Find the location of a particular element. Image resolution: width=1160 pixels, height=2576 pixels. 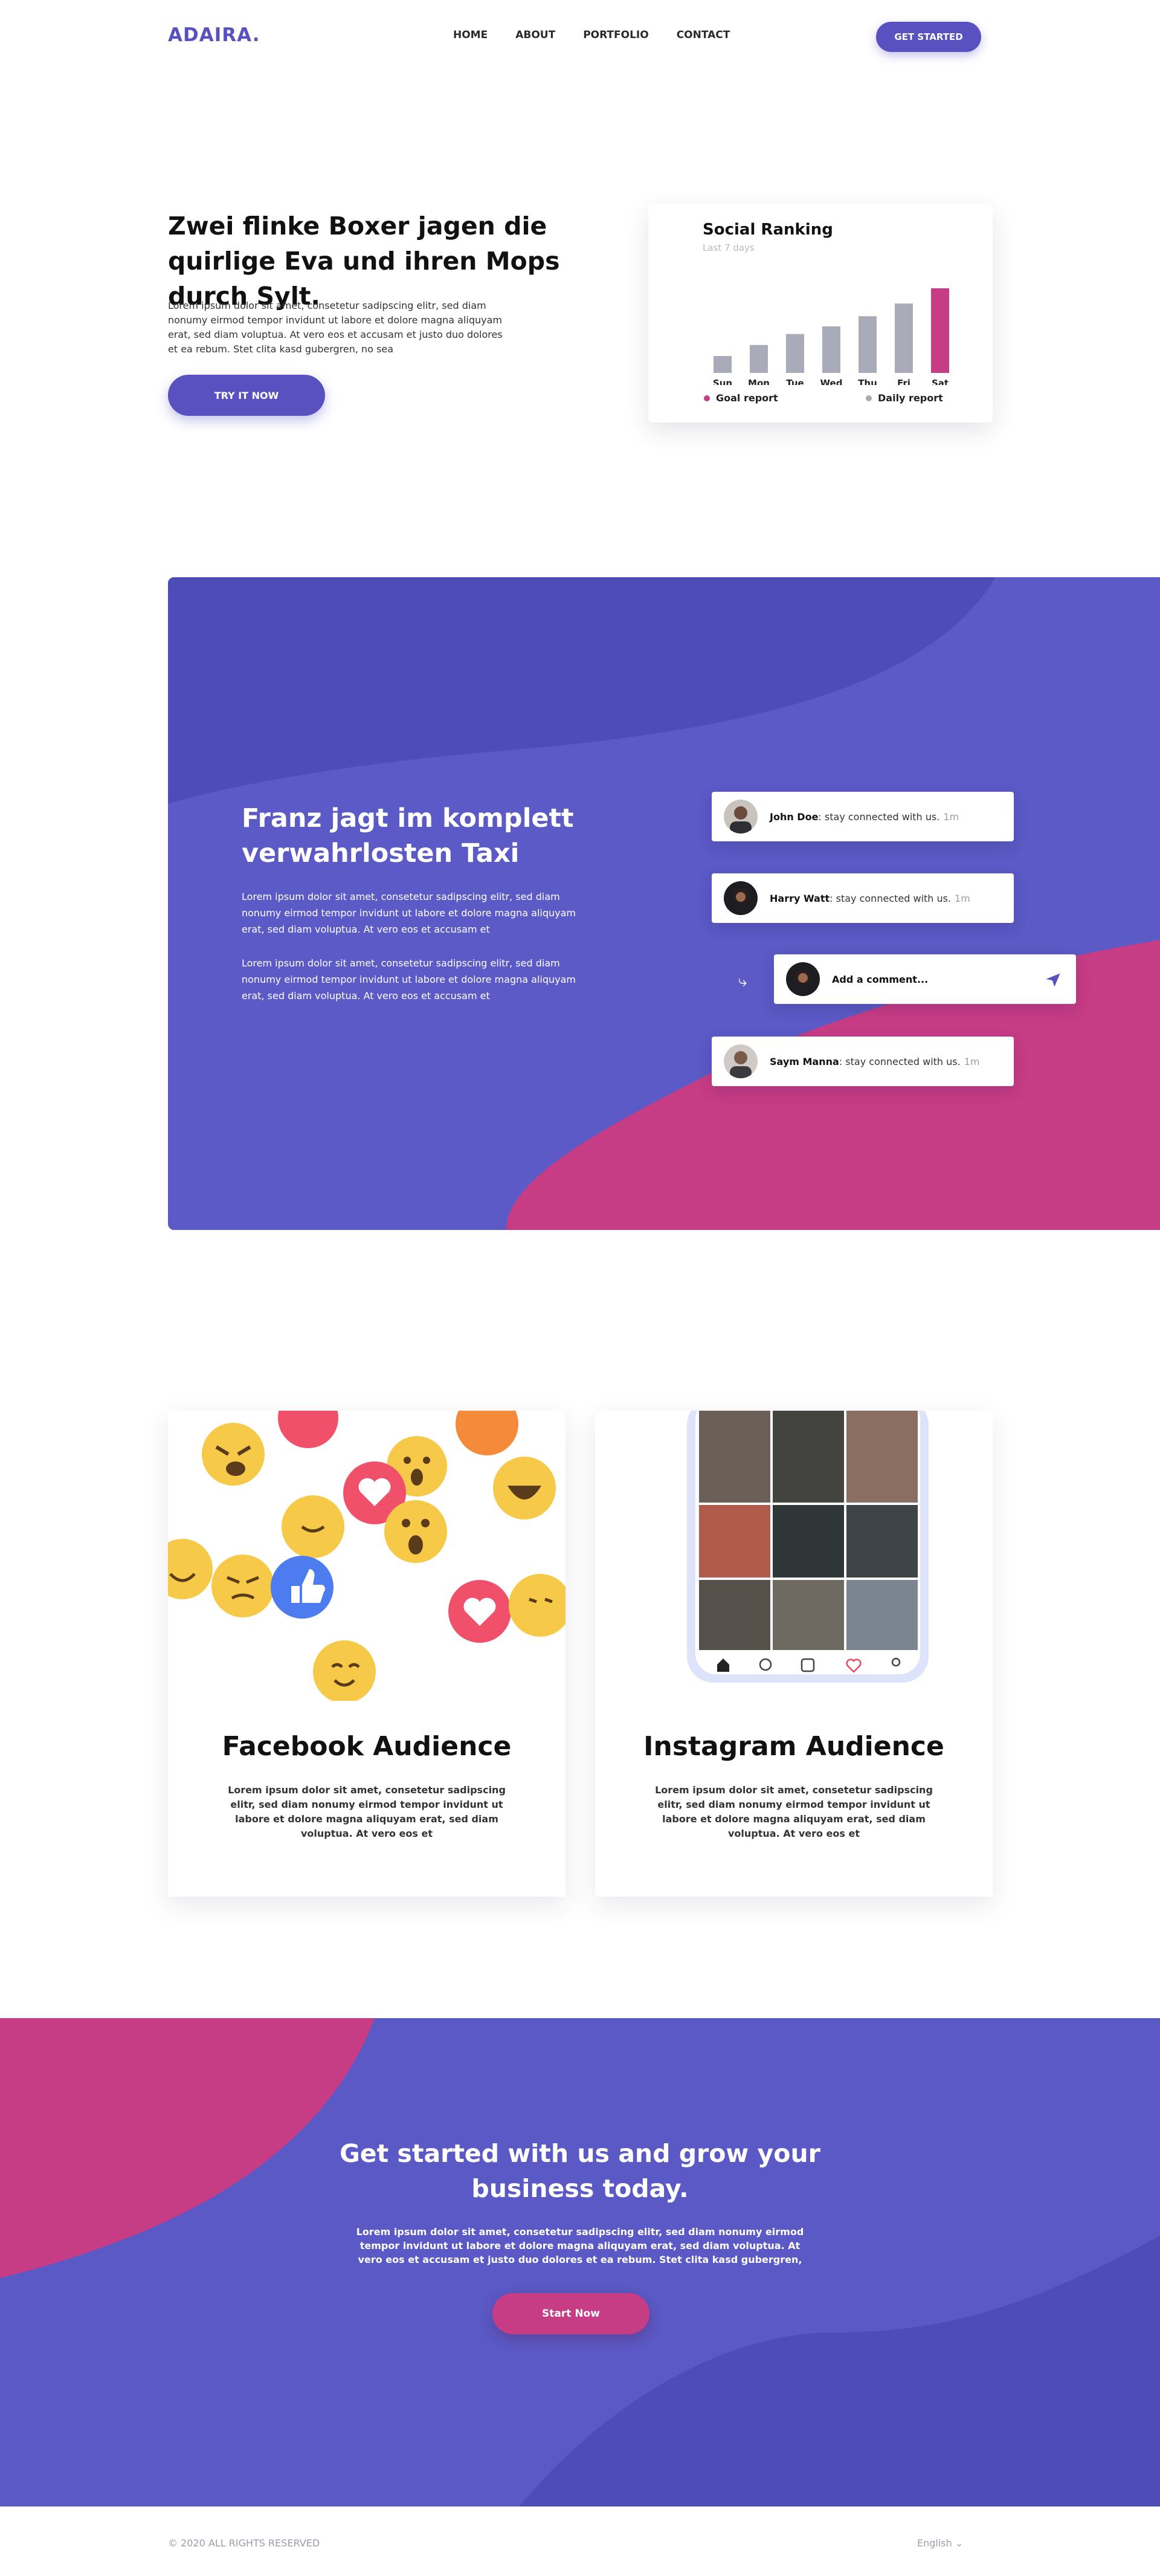

emoji-icon is located at coordinates (367, 1557).